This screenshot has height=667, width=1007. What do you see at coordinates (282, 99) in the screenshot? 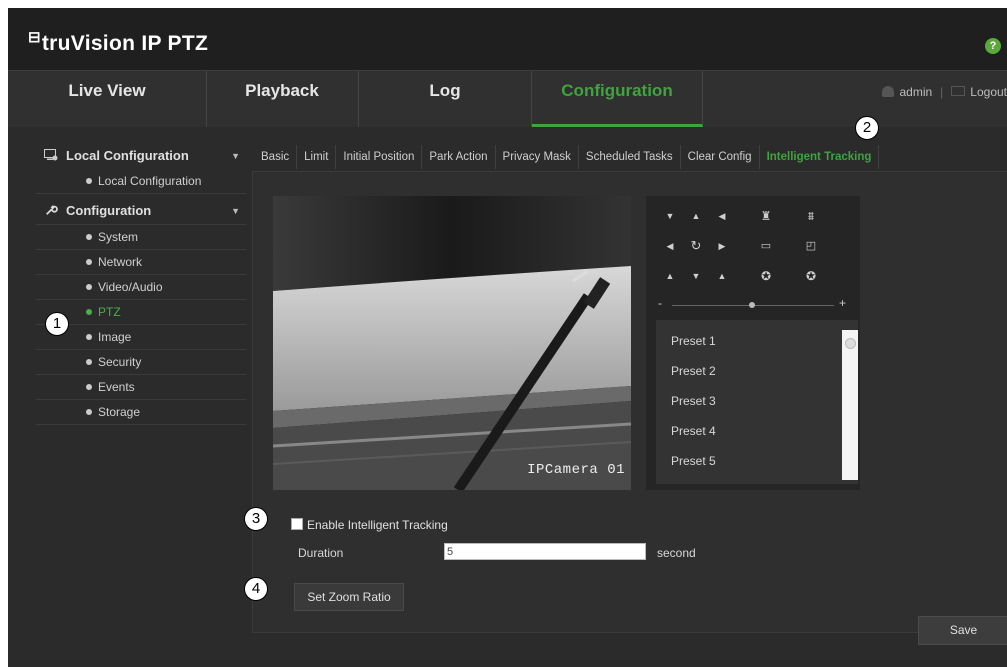
I see `tab-playback: Playback` at bounding box center [282, 99].